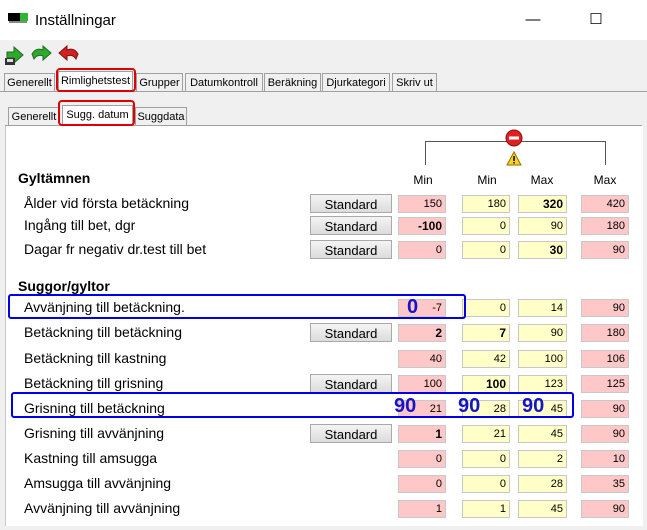 This screenshot has height=530, width=647. What do you see at coordinates (96, 80) in the screenshot?
I see `highlight-rimlighetstest` at bounding box center [96, 80].